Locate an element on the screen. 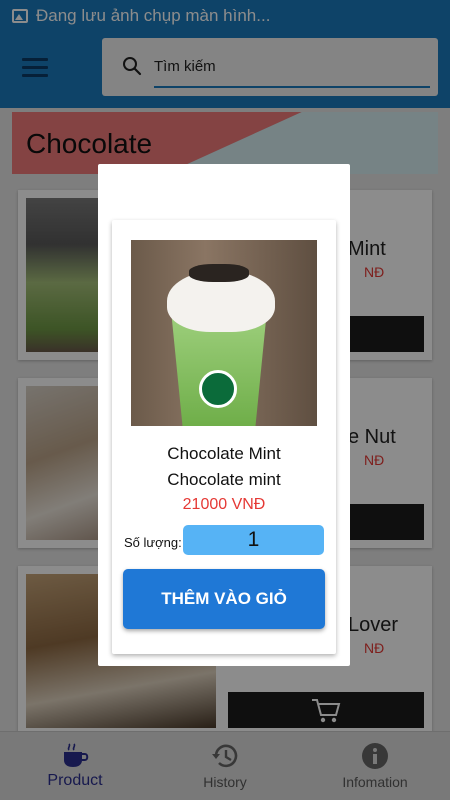  product-price: 21000 VNĐ is located at coordinates (224, 504).